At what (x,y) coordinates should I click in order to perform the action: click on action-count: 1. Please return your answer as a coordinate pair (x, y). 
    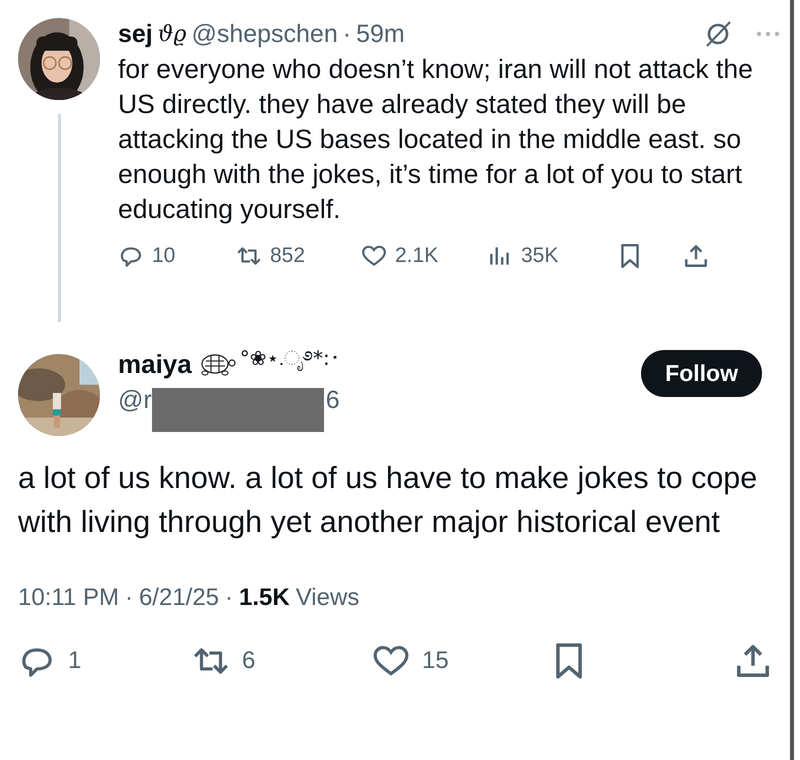
    Looking at the image, I should click on (75, 661).